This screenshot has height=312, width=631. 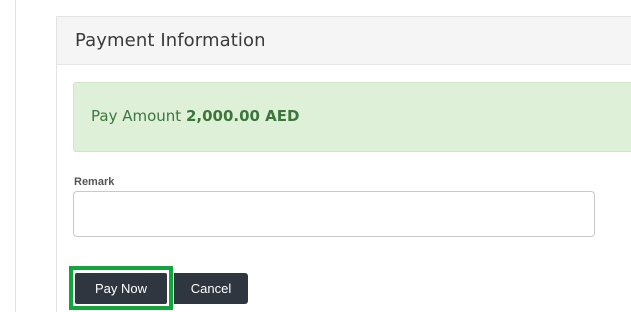 What do you see at coordinates (334, 214) in the screenshot?
I see `remark-input` at bounding box center [334, 214].